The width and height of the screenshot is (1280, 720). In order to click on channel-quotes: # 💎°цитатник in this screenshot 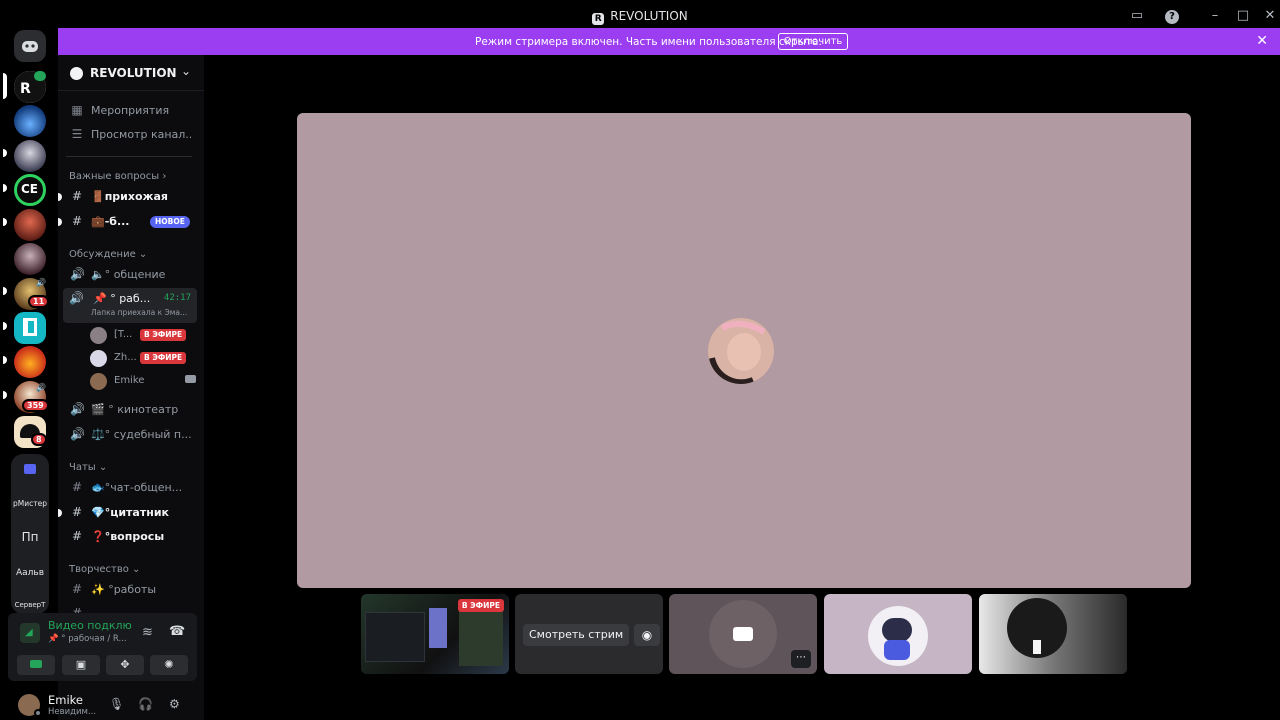, I will do `click(131, 513)`.